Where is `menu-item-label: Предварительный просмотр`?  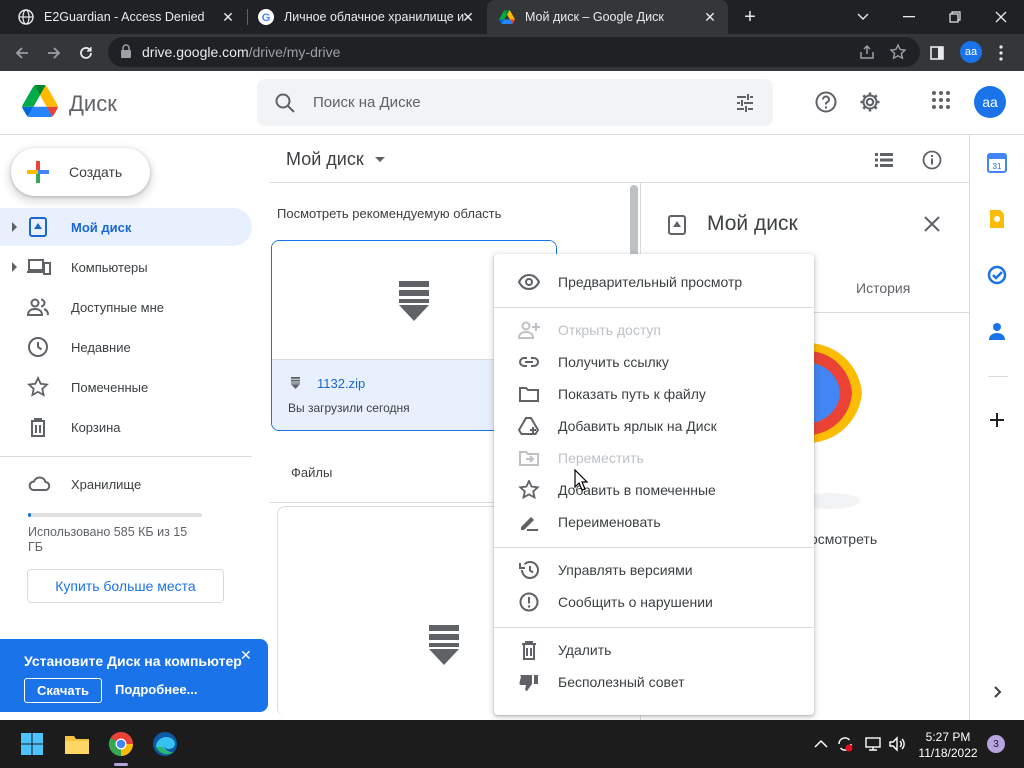
menu-item-label: Предварительный просмотр is located at coordinates (650, 282).